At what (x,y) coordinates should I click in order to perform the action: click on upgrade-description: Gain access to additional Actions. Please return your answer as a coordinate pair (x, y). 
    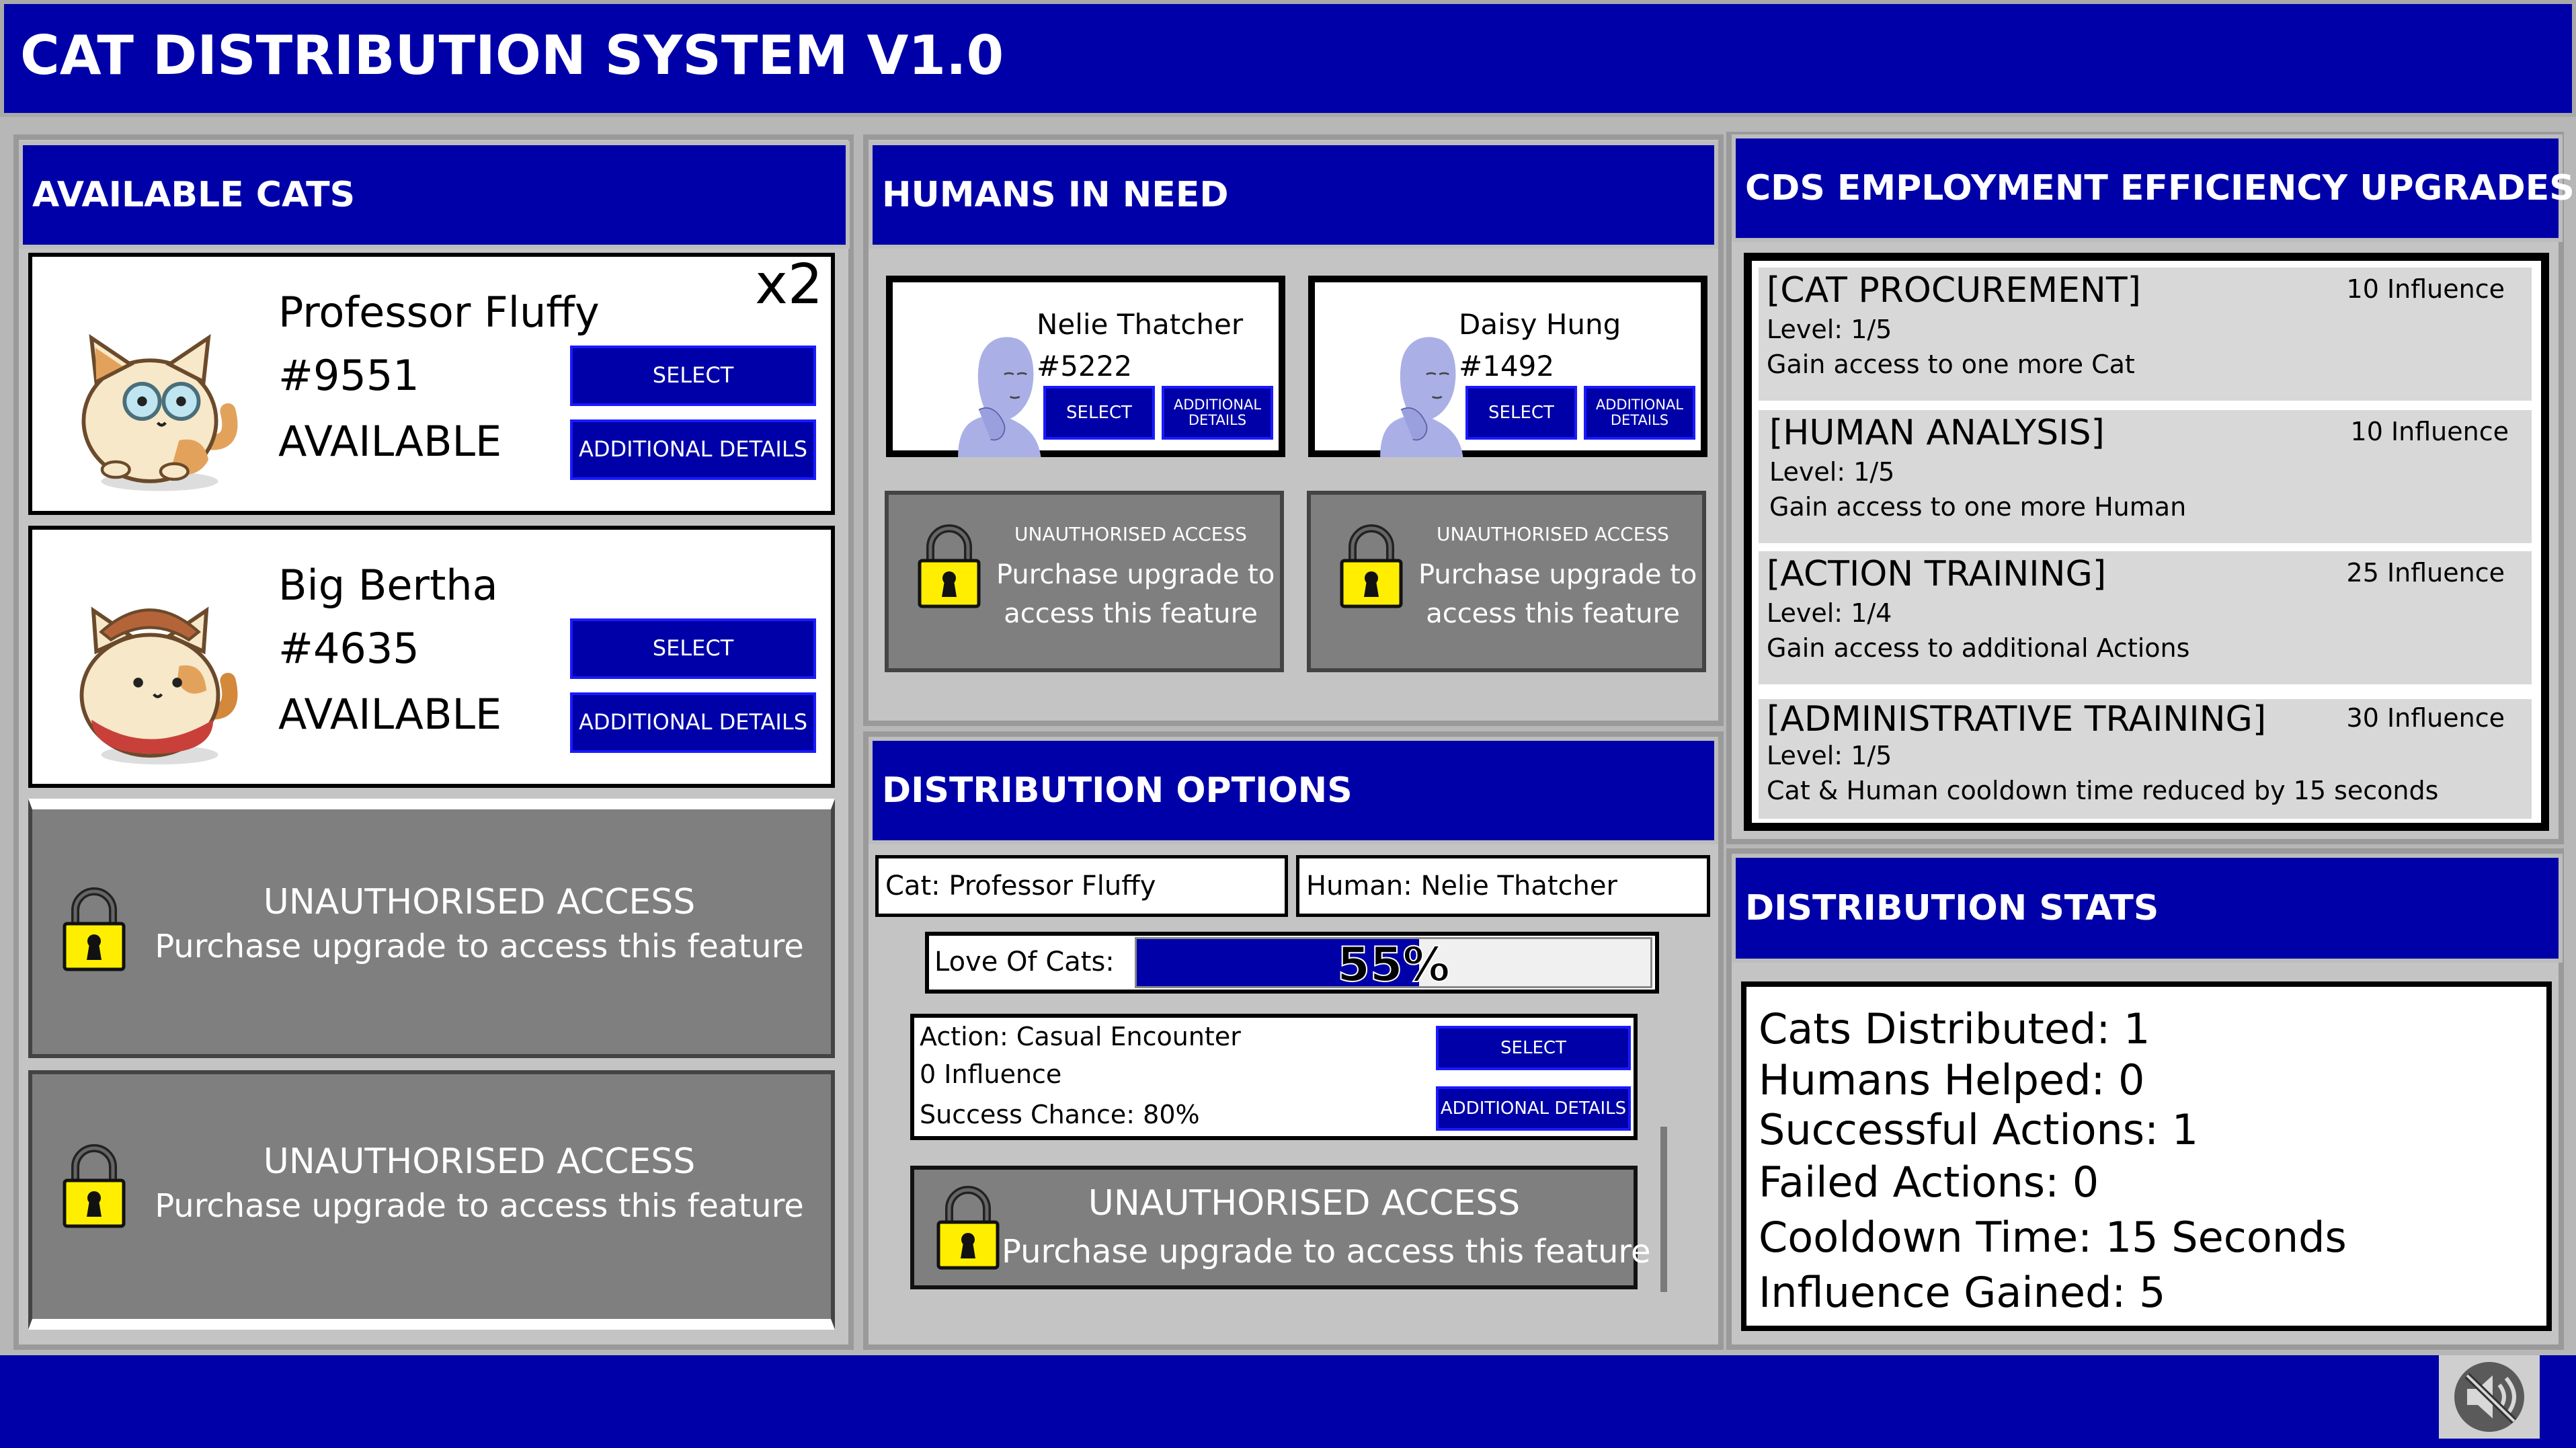
    Looking at the image, I should click on (1978, 648).